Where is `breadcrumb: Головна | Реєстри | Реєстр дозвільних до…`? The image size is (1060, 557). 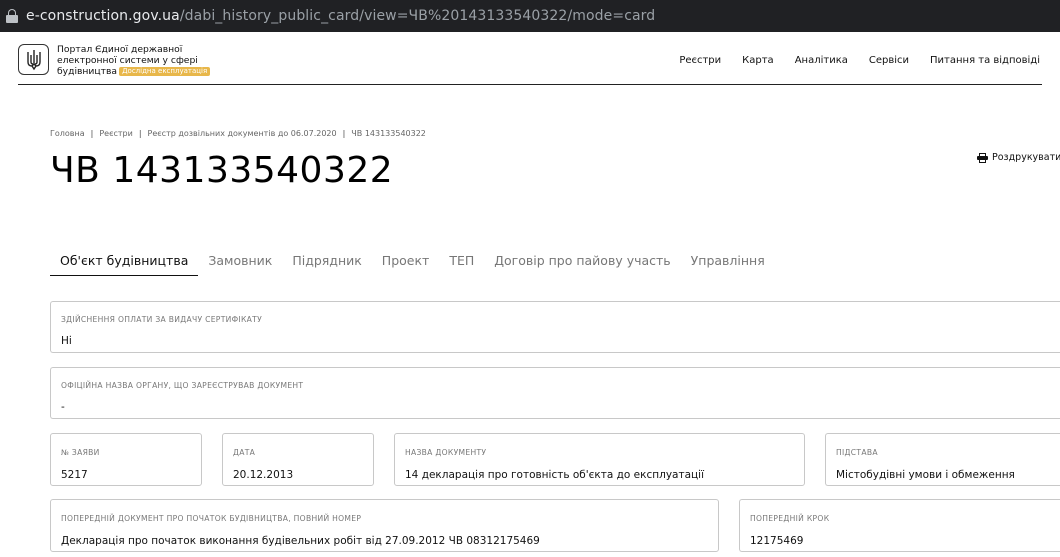
breadcrumb: Головна | Реєстри | Реєстр дозвільних до… is located at coordinates (238, 133).